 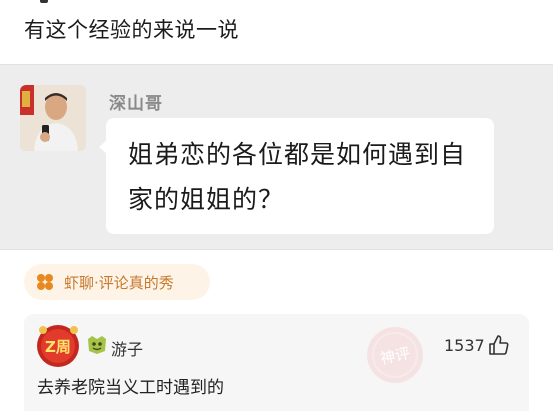 I want to click on god-comment-stamp: 神评, so click(x=395, y=355).